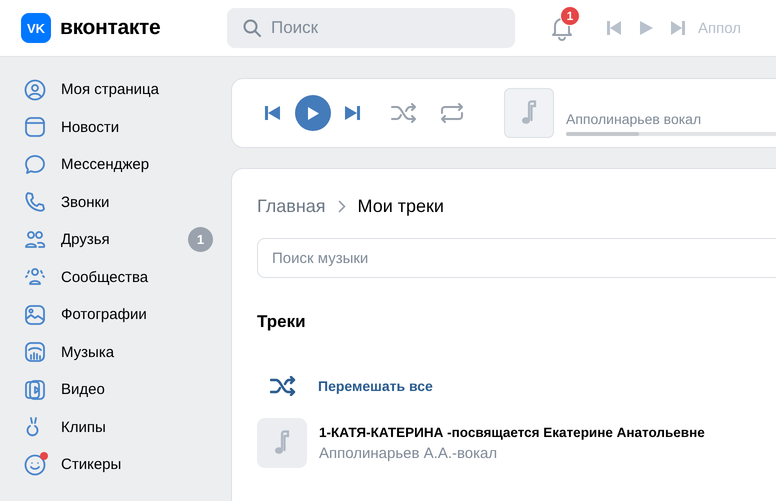 This screenshot has height=501, width=776. What do you see at coordinates (35, 165) in the screenshot?
I see `chat-bubble-icon` at bounding box center [35, 165].